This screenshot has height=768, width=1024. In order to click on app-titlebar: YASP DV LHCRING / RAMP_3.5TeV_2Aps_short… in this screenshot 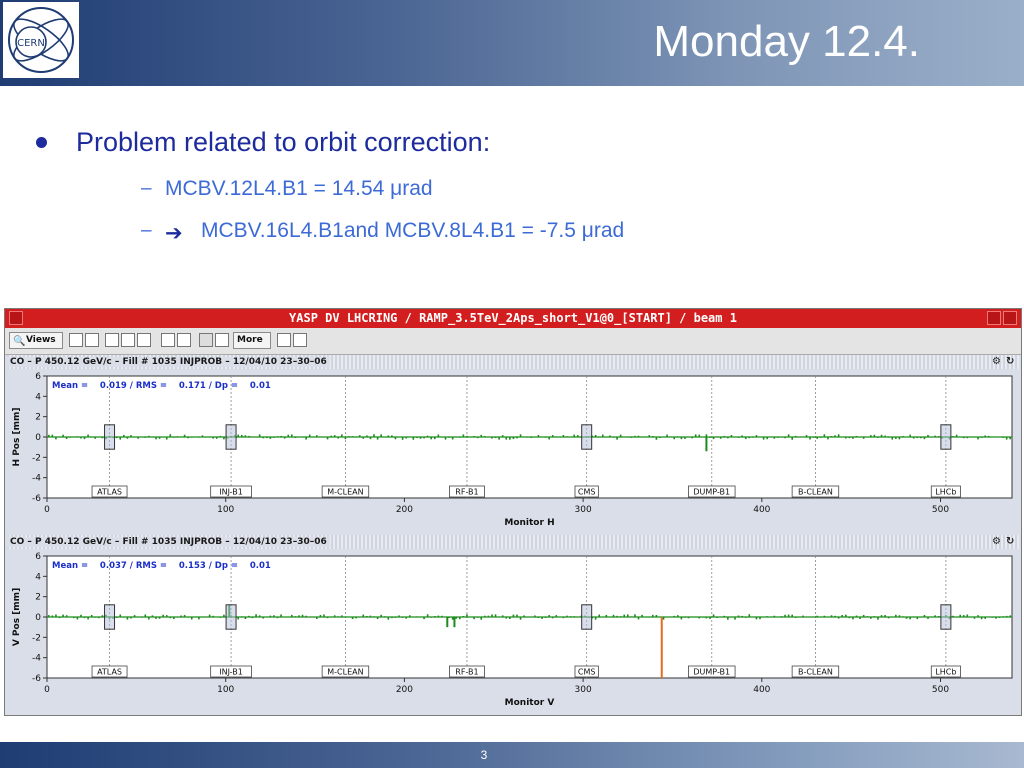, I will do `click(513, 318)`.